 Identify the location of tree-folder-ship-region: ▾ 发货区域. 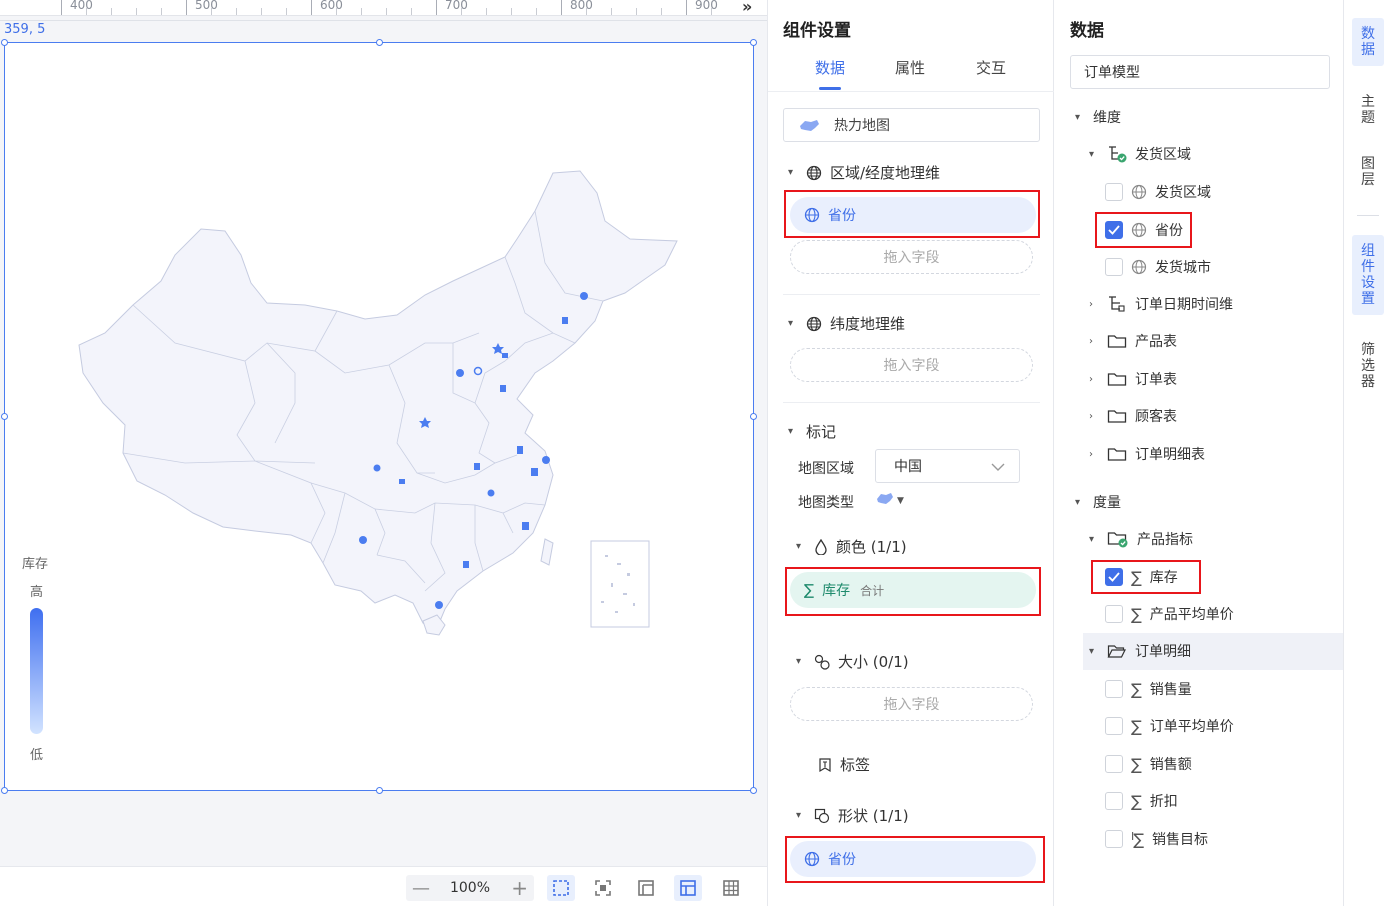
(1140, 154).